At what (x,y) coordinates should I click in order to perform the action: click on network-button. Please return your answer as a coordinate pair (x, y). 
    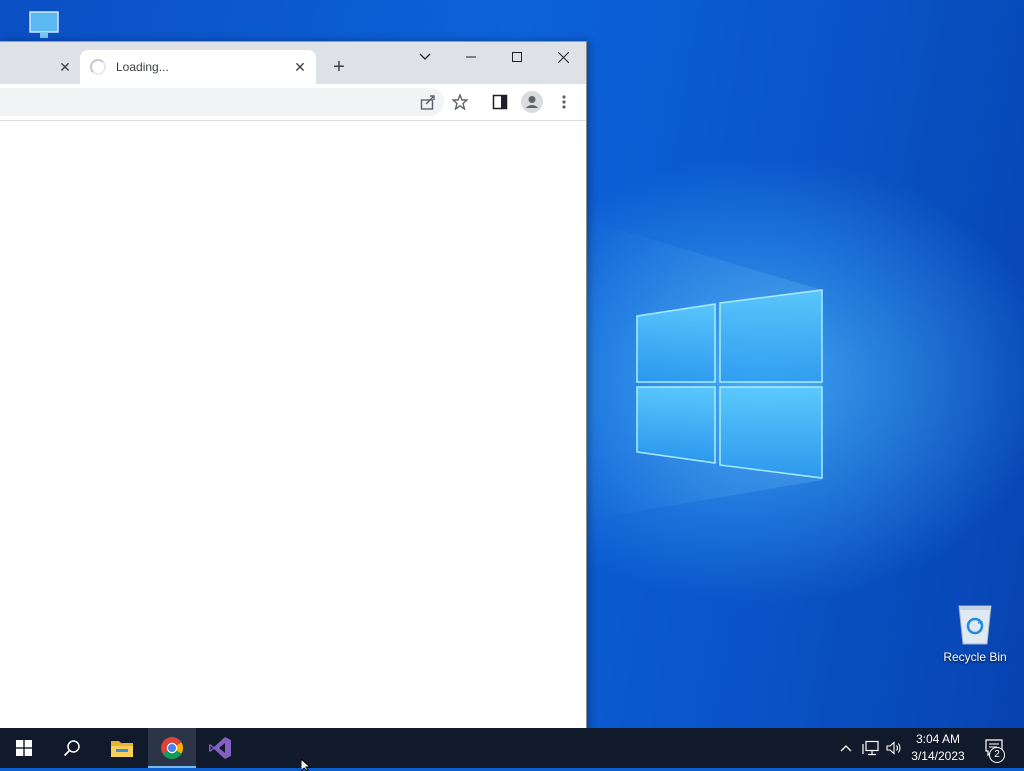
    Looking at the image, I should click on (871, 748).